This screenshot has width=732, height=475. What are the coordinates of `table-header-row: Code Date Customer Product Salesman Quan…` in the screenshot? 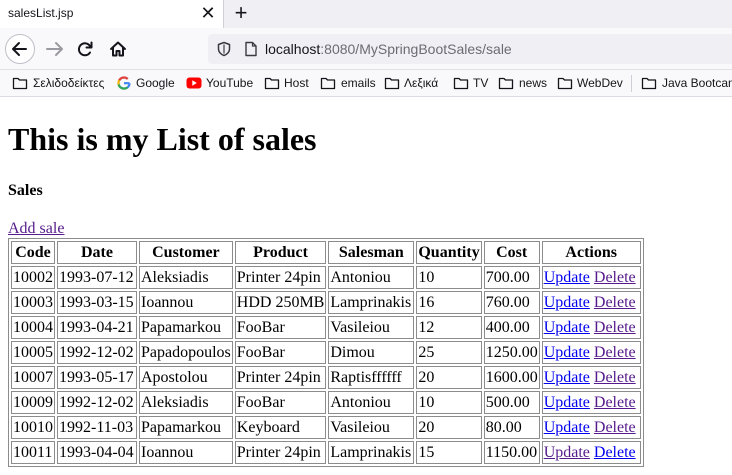 It's located at (326, 252).